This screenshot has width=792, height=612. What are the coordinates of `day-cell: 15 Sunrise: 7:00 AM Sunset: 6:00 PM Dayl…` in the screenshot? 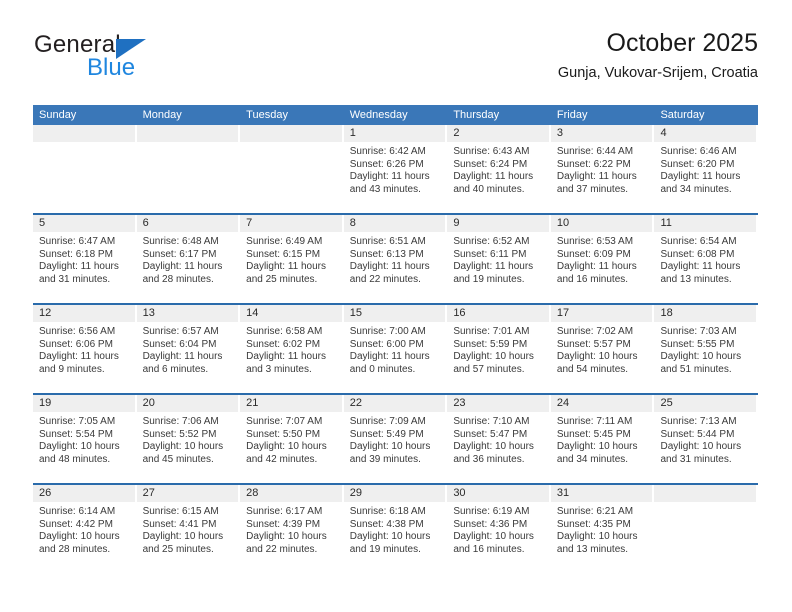 It's located at (395, 349).